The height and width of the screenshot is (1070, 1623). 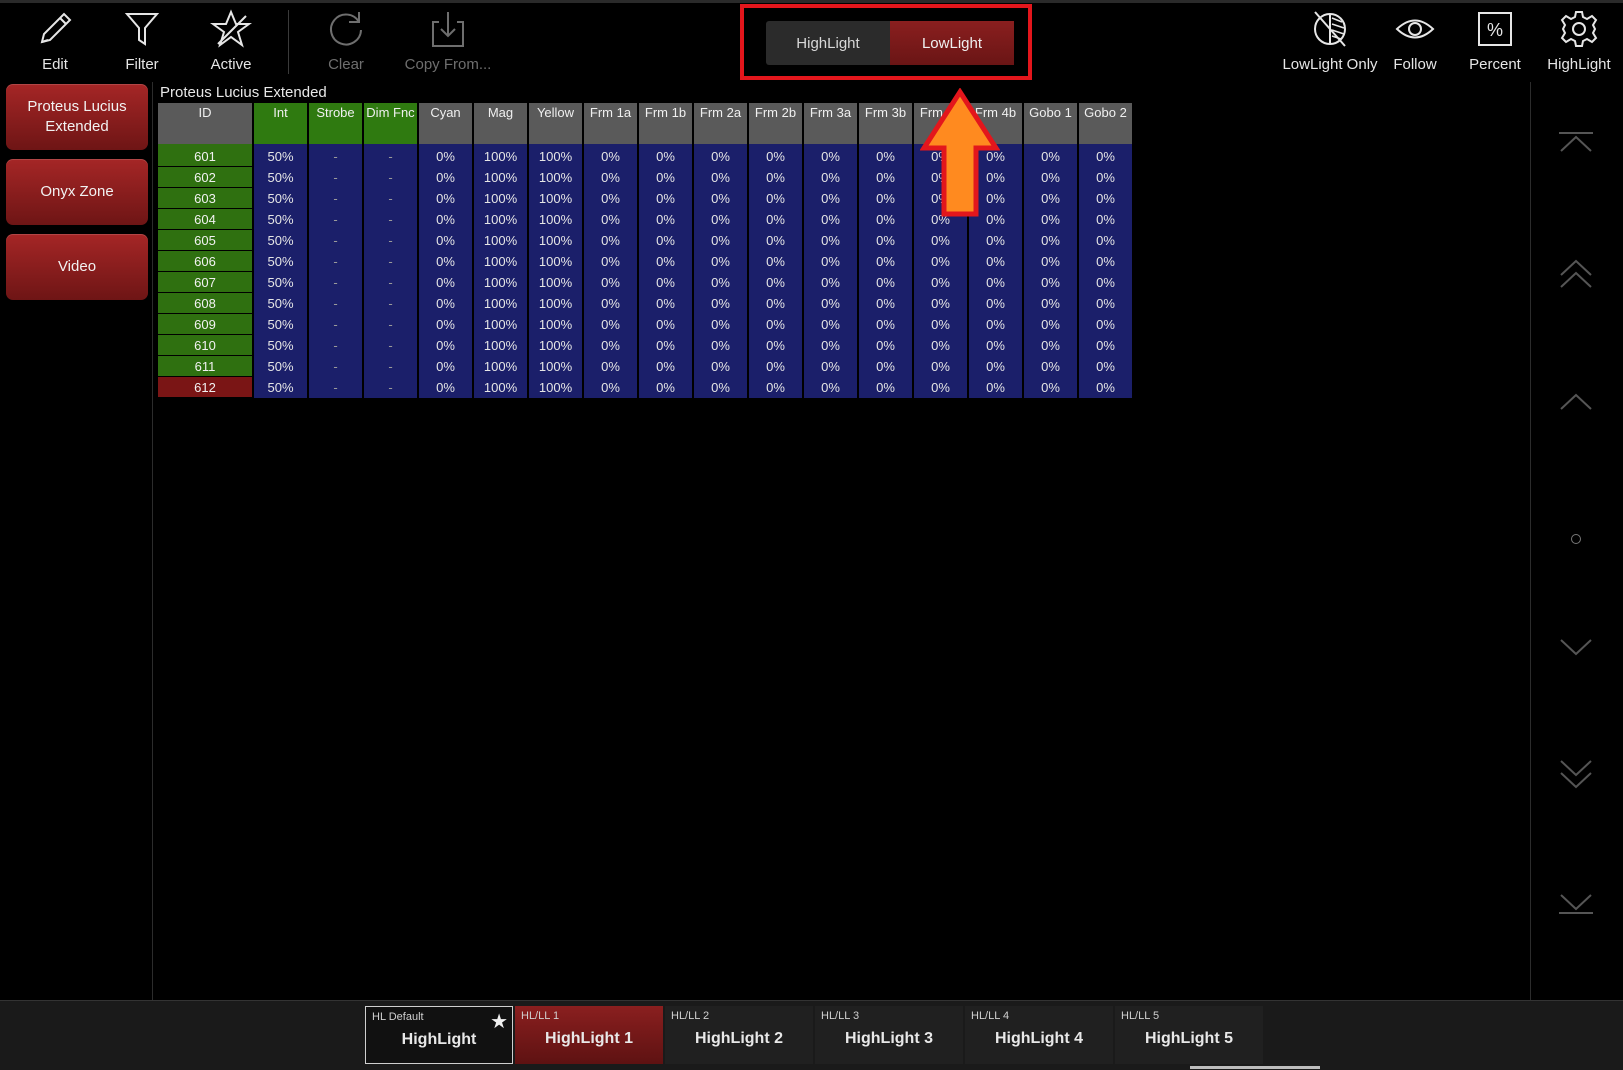 What do you see at coordinates (390, 123) in the screenshot?
I see `column-header: Dim Fnc` at bounding box center [390, 123].